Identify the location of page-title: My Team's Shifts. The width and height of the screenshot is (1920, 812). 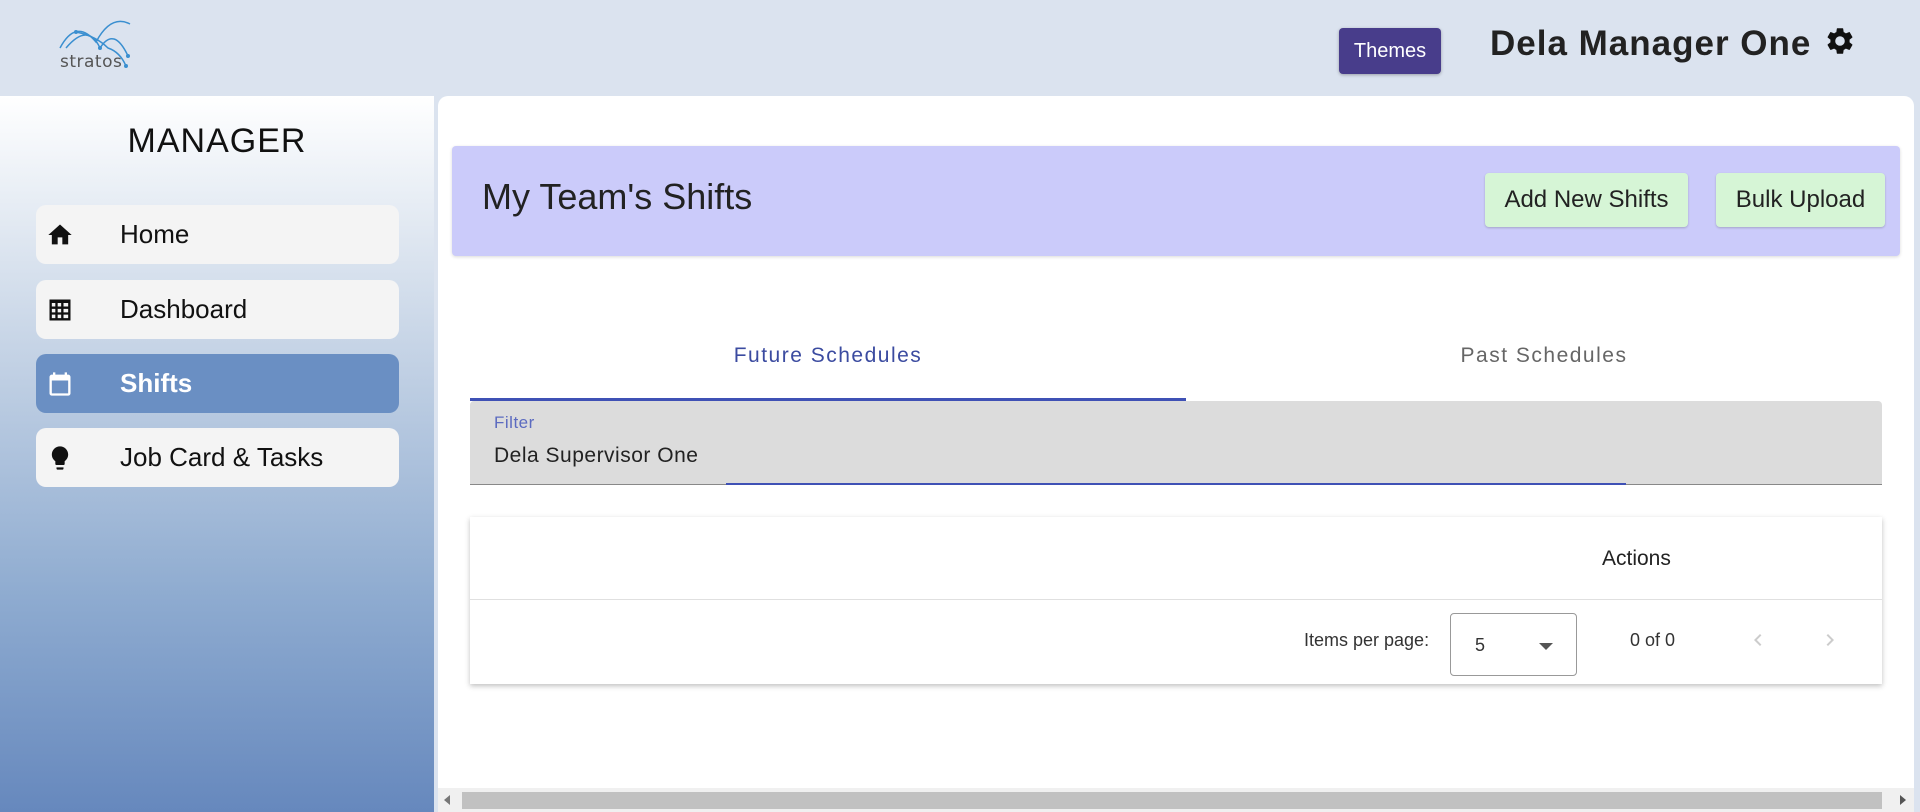
(617, 196).